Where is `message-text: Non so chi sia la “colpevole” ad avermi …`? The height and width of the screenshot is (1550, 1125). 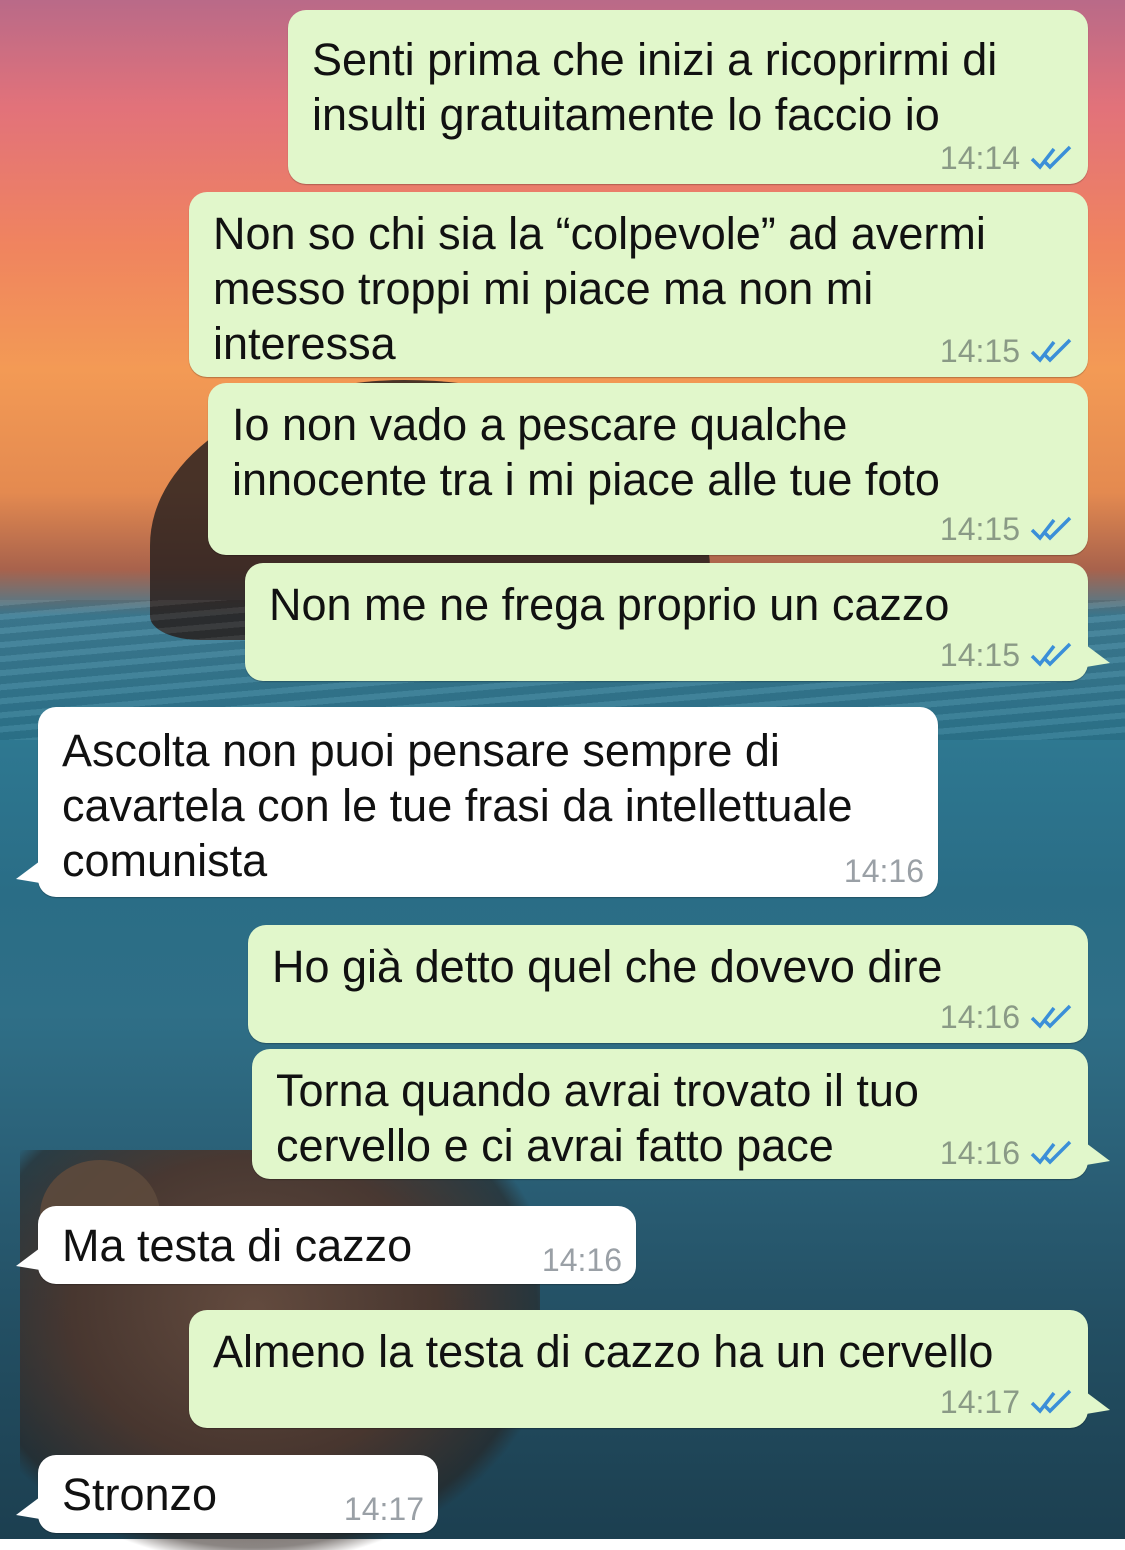 message-text: Non so chi sia la “colpevole” ad avermi … is located at coordinates (599, 288).